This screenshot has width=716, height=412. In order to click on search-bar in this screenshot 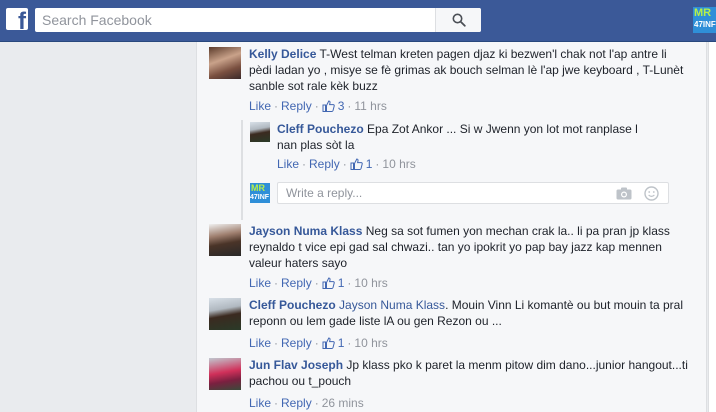, I will do `click(258, 20)`.